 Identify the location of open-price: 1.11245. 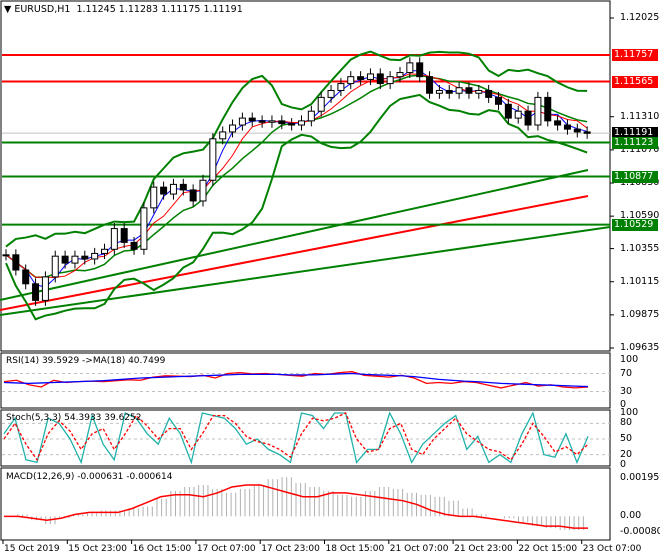
(96, 9).